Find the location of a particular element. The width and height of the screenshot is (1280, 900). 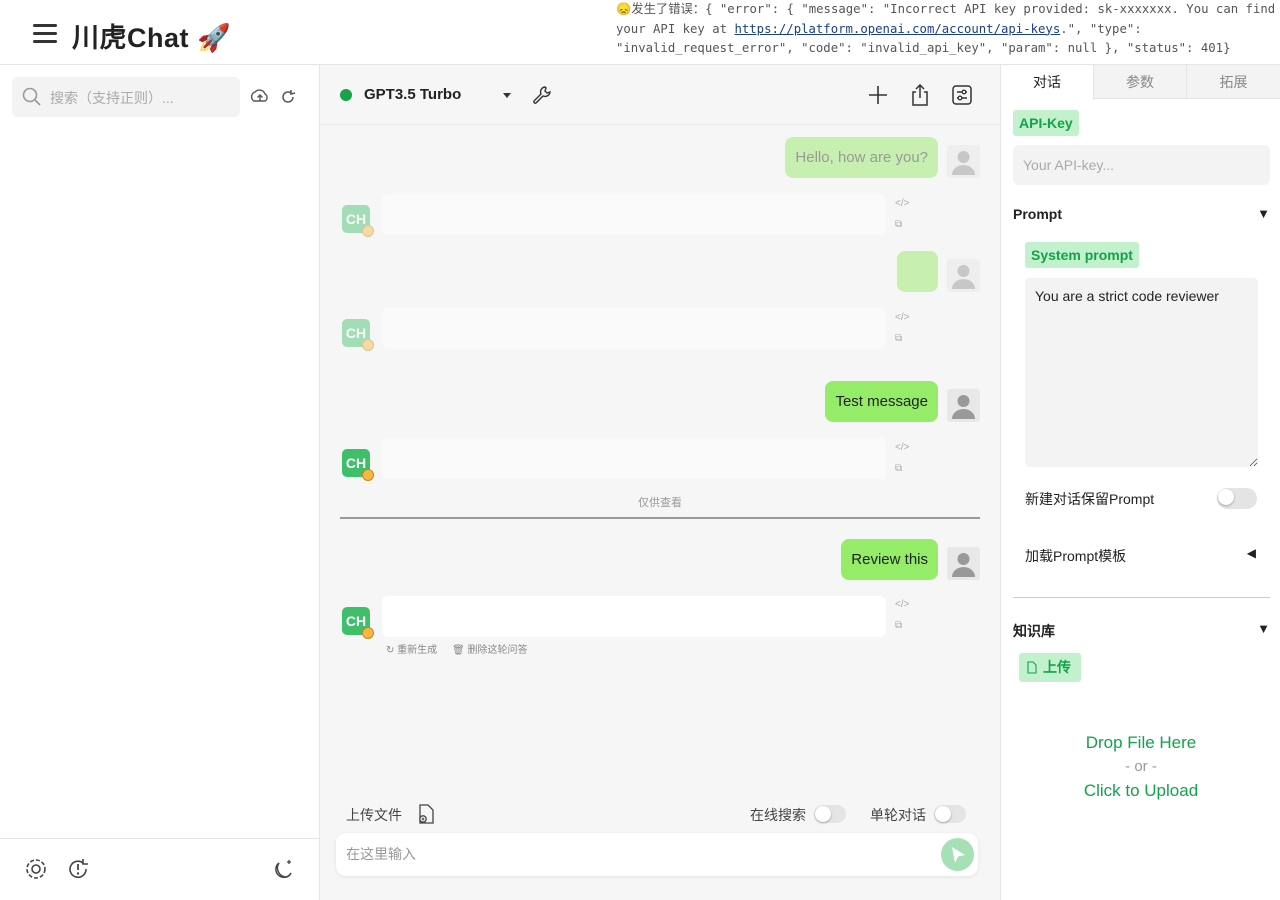

new-chat-icon is located at coordinates (878, 97).